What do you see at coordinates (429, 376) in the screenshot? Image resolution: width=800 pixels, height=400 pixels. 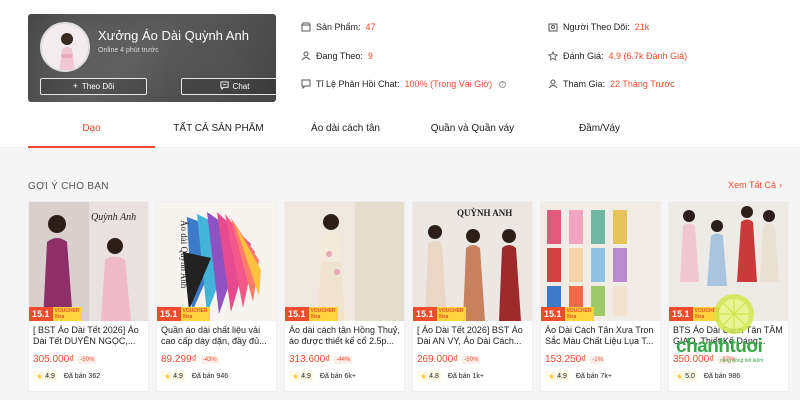 I see `rating-badge: ★ 4.8` at bounding box center [429, 376].